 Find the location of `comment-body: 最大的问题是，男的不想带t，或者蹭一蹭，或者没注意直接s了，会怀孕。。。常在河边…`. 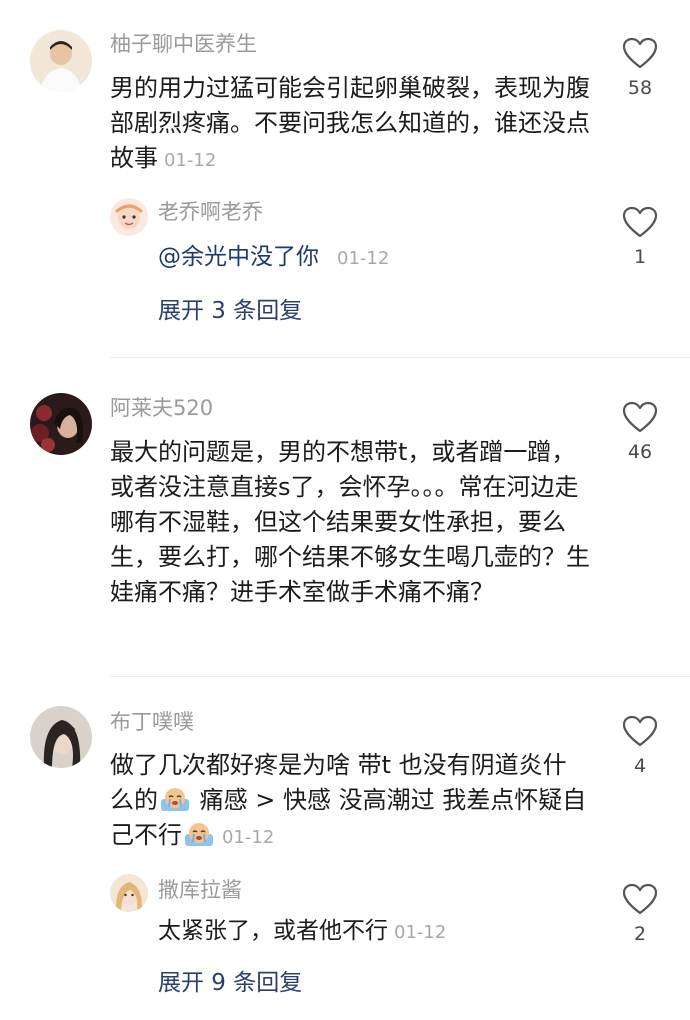

comment-body: 最大的问题是，男的不想带t，或者蹭一蹭，或者没注意直接s了，会怀孕。。。常在河边… is located at coordinates (350, 522).